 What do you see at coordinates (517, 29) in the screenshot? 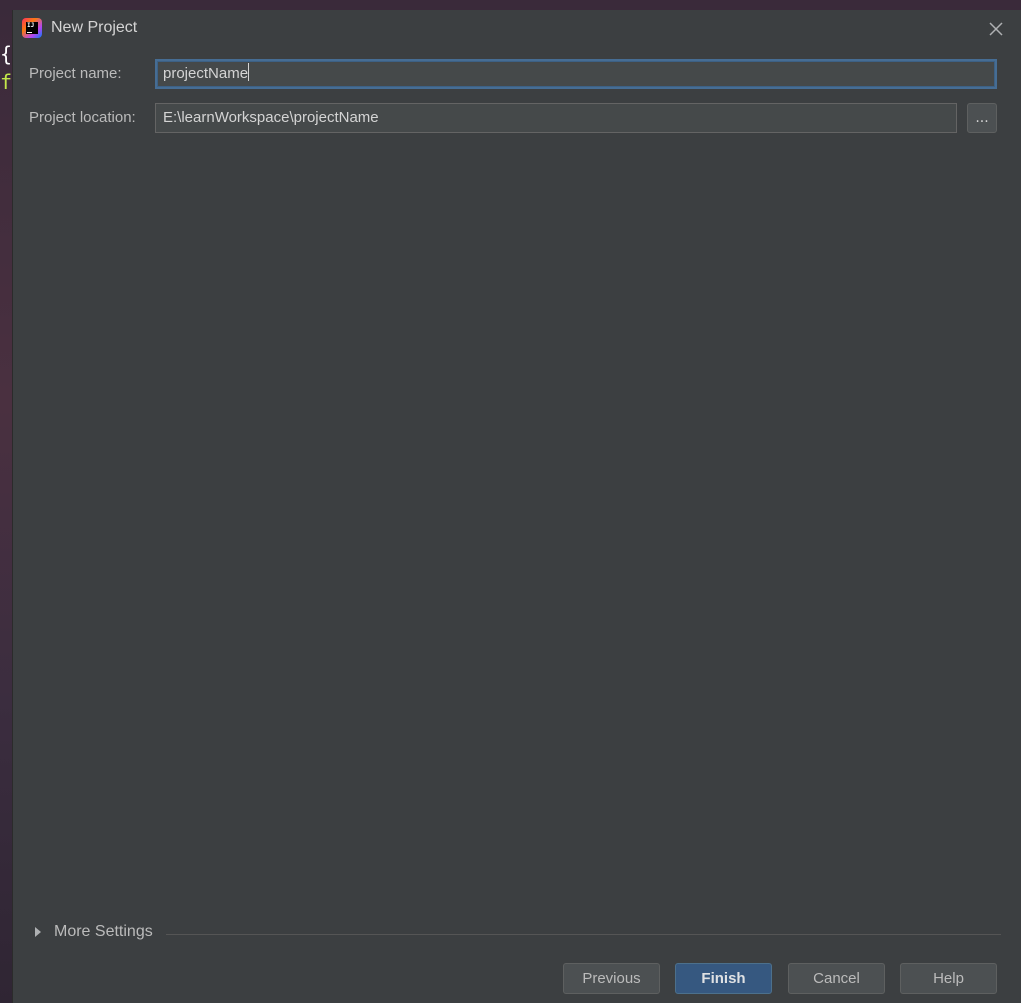
I see `dialog-titlebar: IJ New Project` at bounding box center [517, 29].